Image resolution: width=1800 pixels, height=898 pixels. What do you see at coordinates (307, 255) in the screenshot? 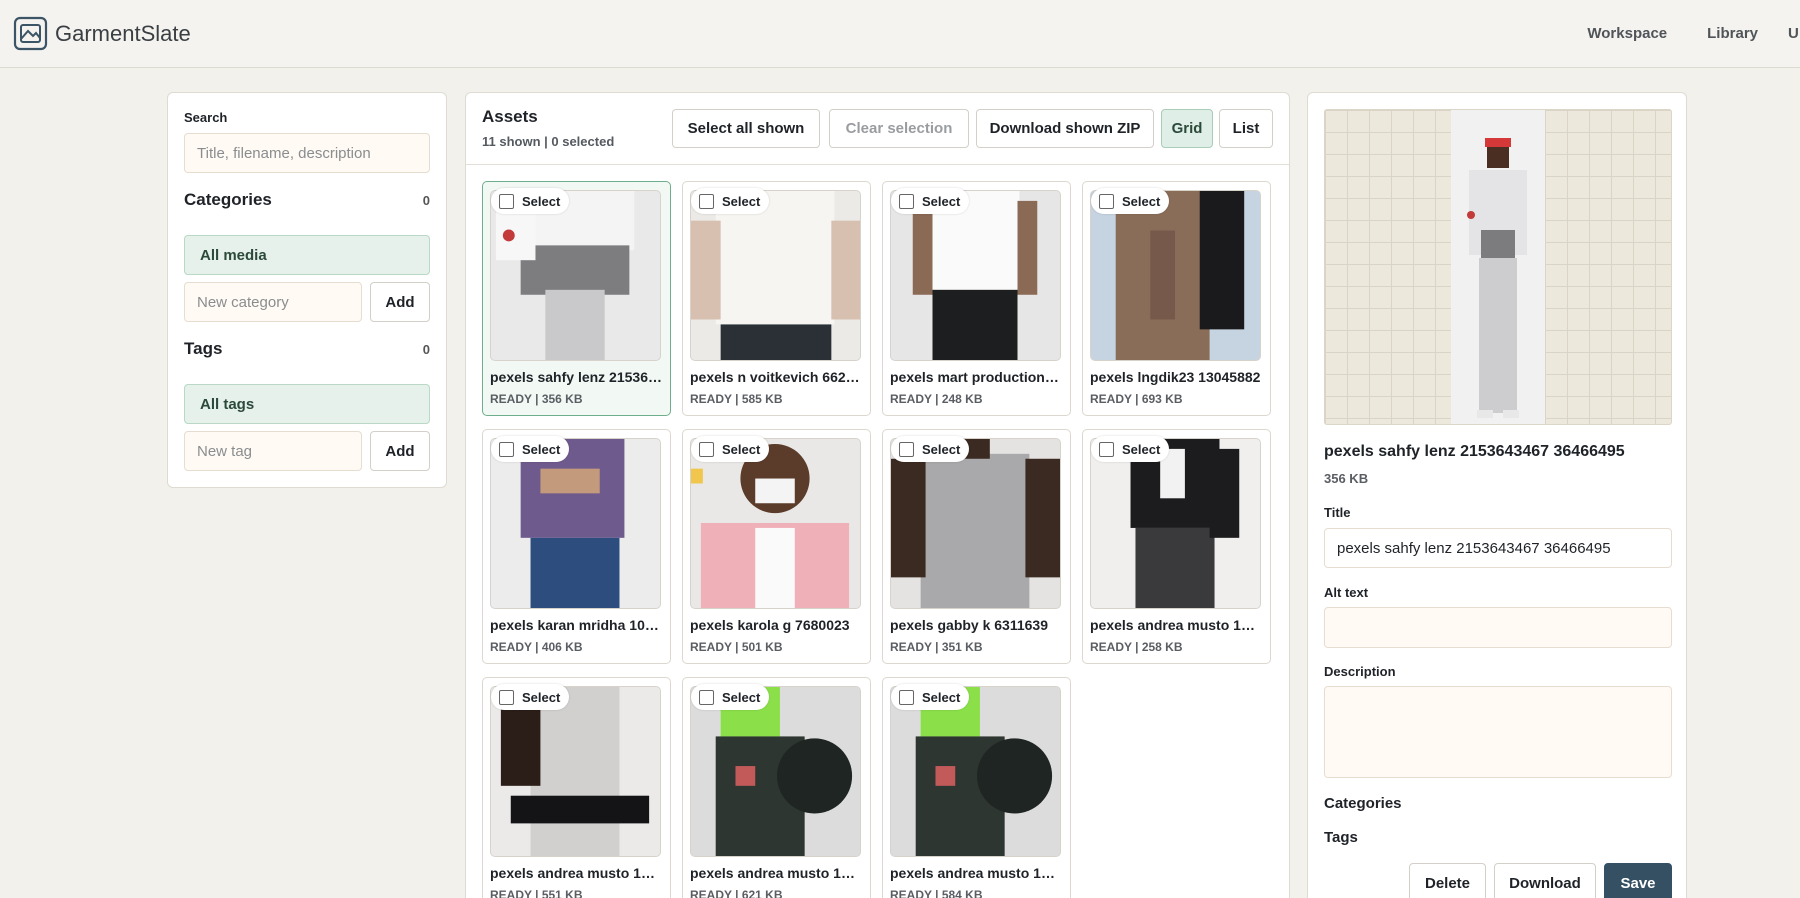
I see `all-media-filter: All media` at bounding box center [307, 255].